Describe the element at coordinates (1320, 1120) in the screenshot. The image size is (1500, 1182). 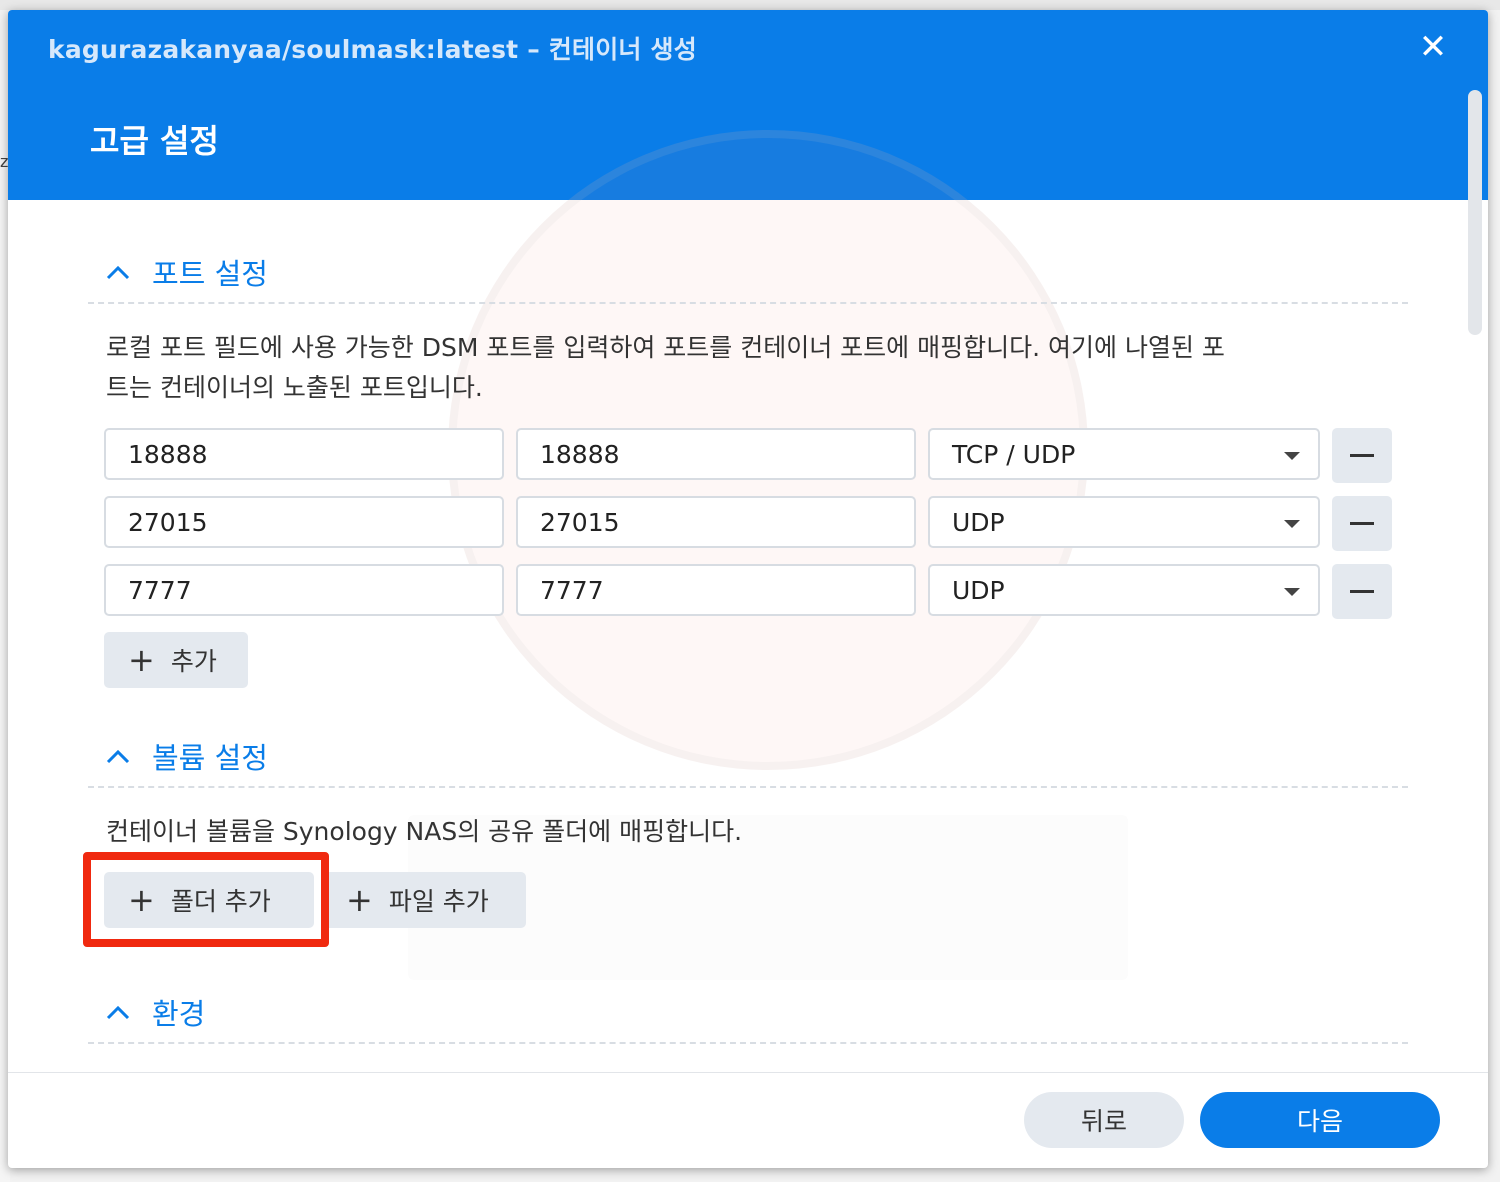
I see `next-button: 다음` at that location.